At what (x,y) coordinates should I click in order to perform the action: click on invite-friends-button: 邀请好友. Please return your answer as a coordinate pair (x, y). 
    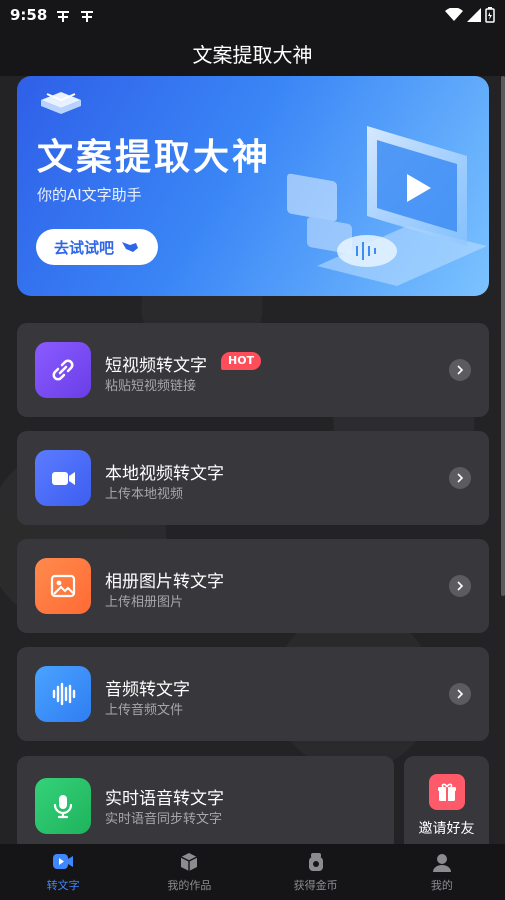
    Looking at the image, I should click on (446, 800).